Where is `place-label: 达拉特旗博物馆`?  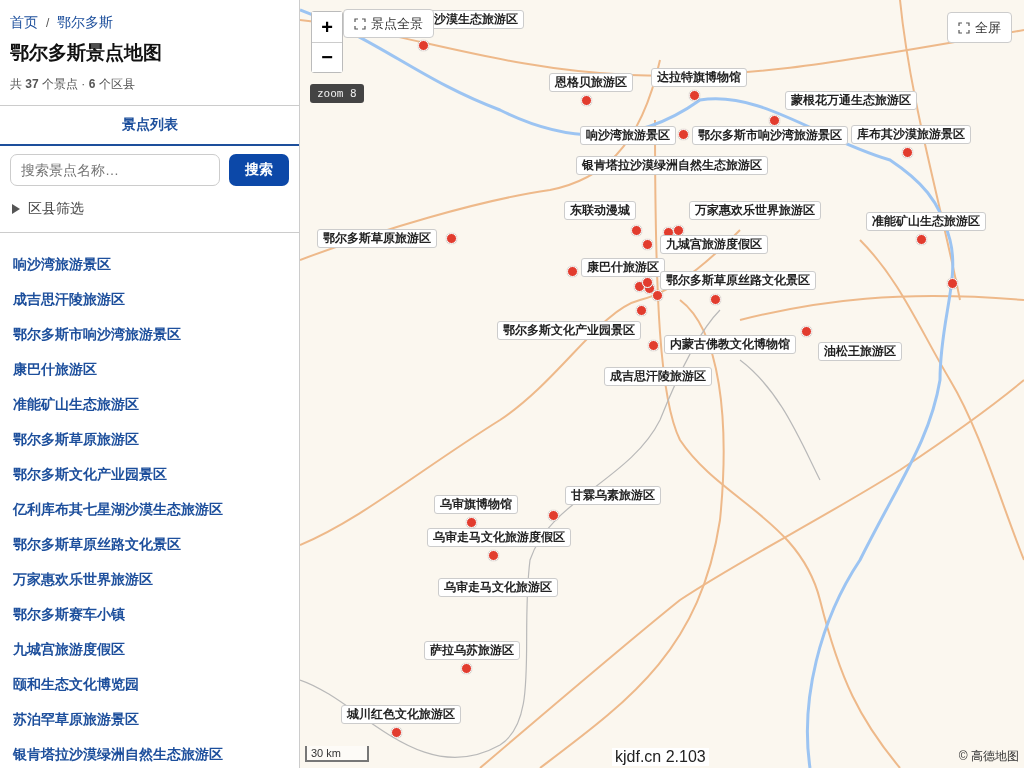 place-label: 达拉特旗博物馆 is located at coordinates (699, 77).